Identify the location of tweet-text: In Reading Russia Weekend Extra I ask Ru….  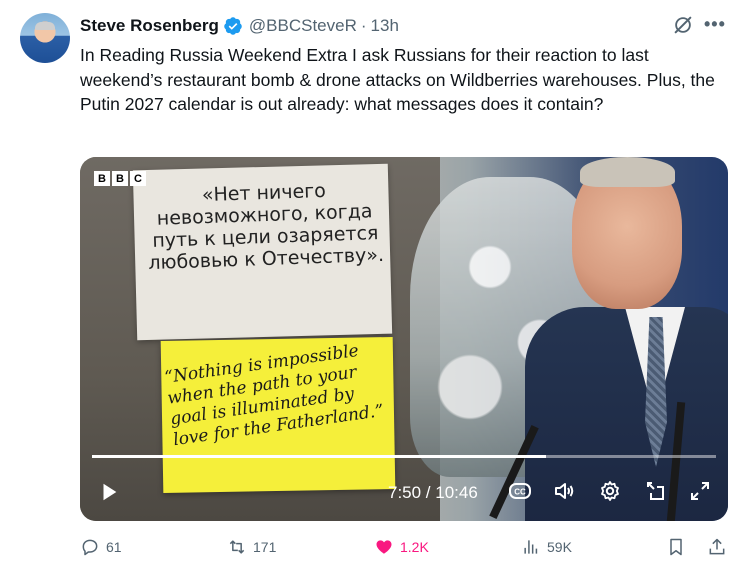
(397, 79).